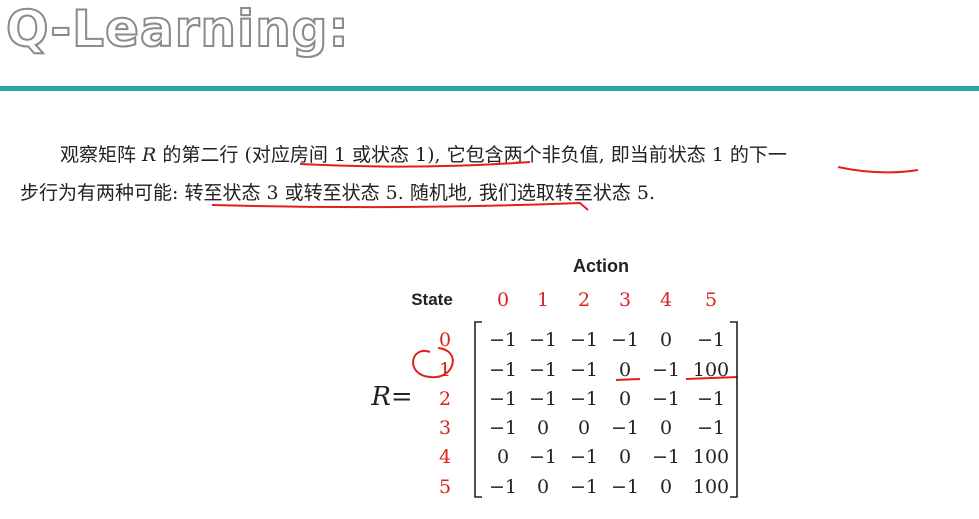 The image size is (979, 519). What do you see at coordinates (625, 300) in the screenshot?
I see `action-column-3: 3` at bounding box center [625, 300].